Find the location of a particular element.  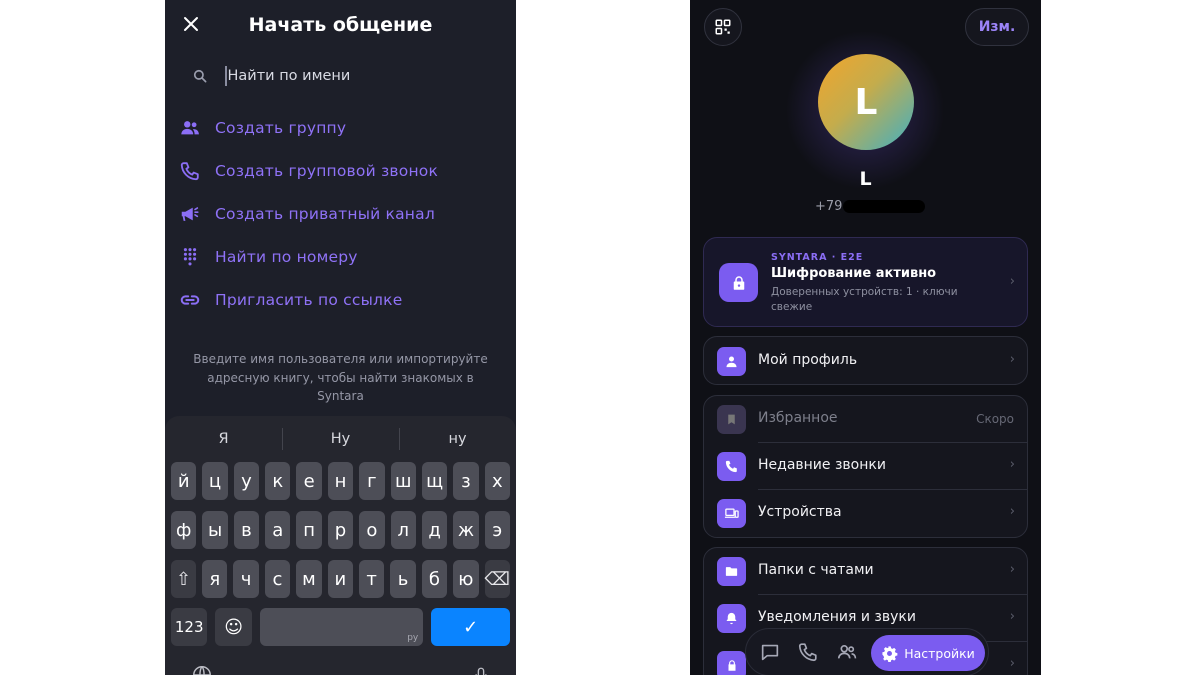

suggestion-item: Ну is located at coordinates (340, 439).